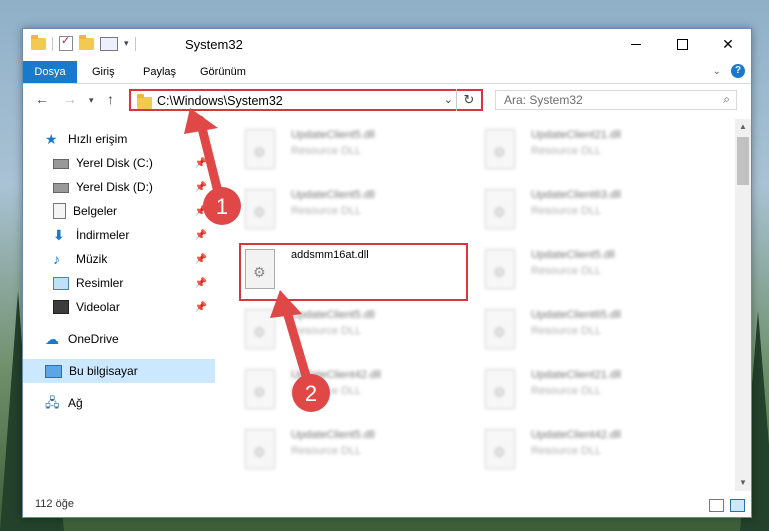  What do you see at coordinates (387, 45) in the screenshot?
I see `title-bar: ▾ System32 ✕` at bounding box center [387, 45].